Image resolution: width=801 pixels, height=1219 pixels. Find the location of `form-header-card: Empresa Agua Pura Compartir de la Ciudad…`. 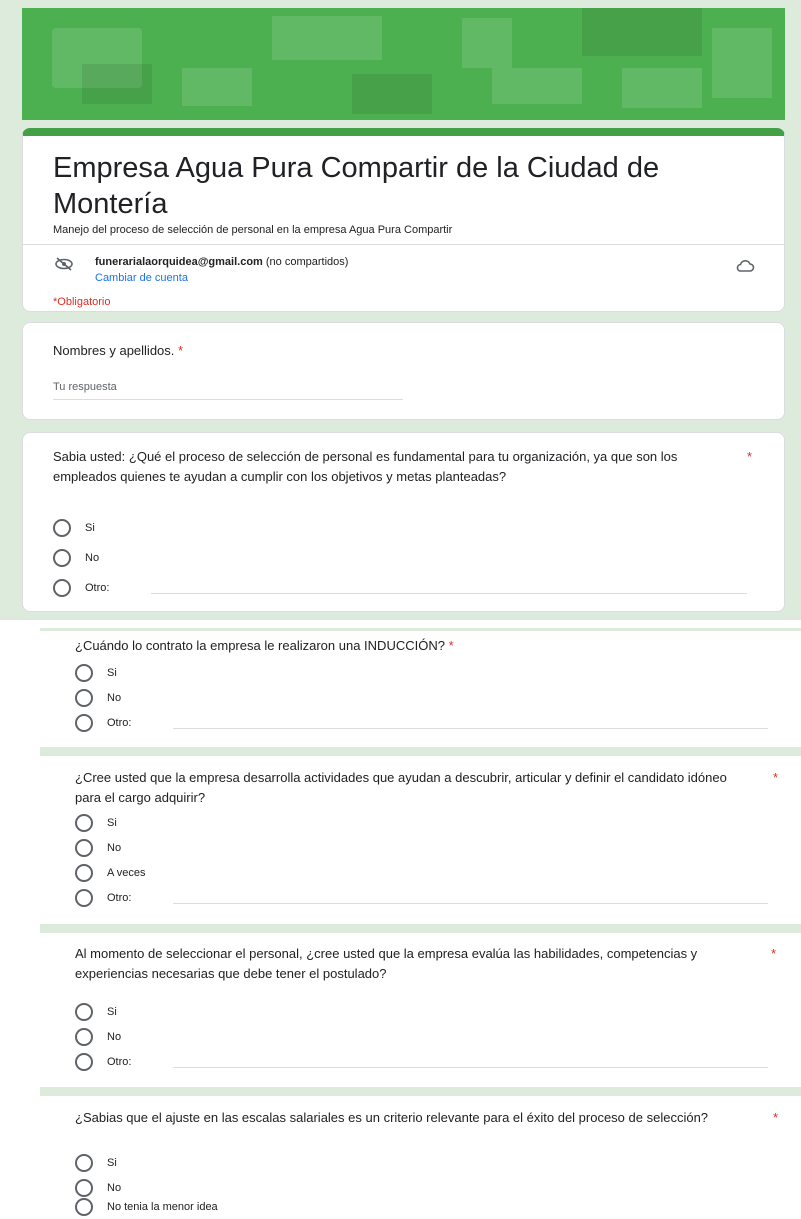

form-header-card: Empresa Agua Pura Compartir de la Ciudad… is located at coordinates (403, 220).